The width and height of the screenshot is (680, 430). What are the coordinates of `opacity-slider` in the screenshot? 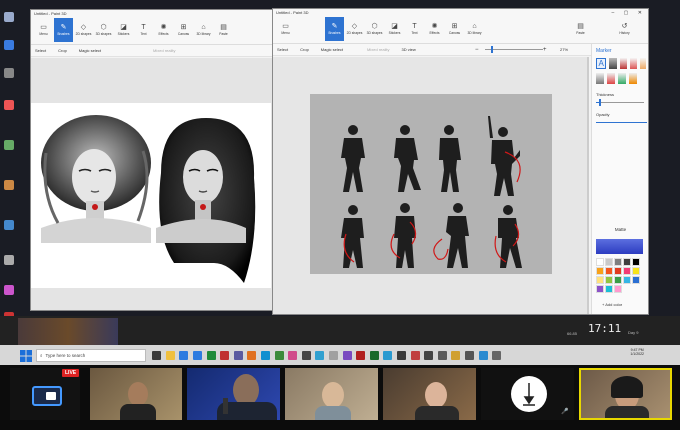 It's located at (621, 122).